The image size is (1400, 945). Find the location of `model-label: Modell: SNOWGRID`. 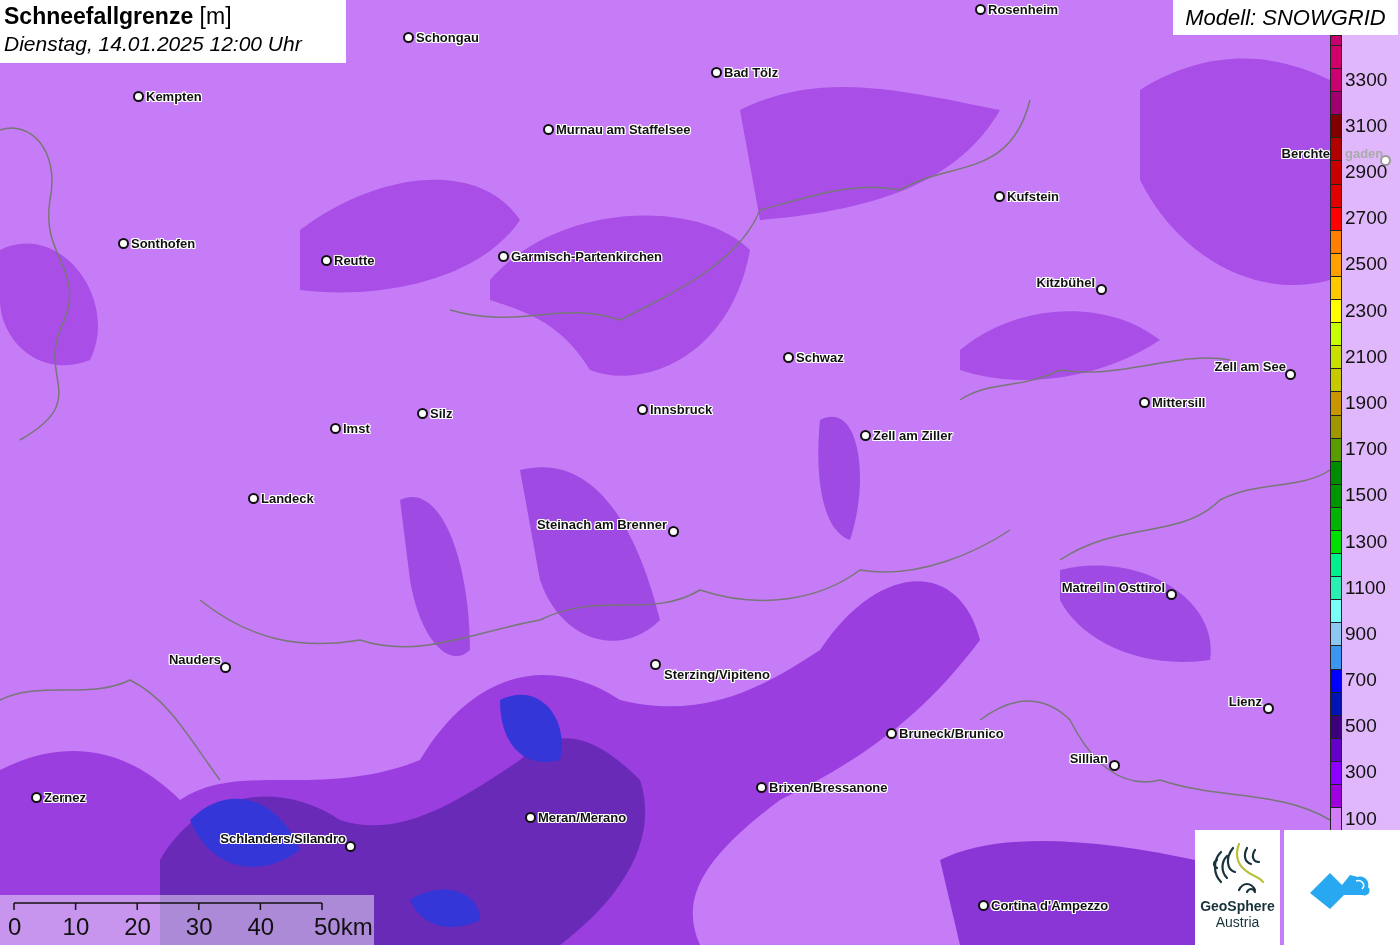

model-label: Modell: SNOWGRID is located at coordinates (1285, 17).